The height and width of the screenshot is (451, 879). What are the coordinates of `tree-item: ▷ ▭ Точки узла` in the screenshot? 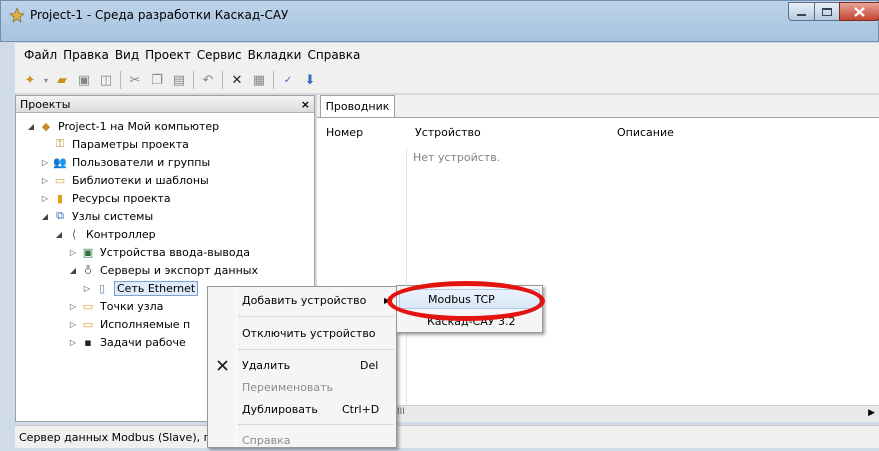 It's located at (115, 306).